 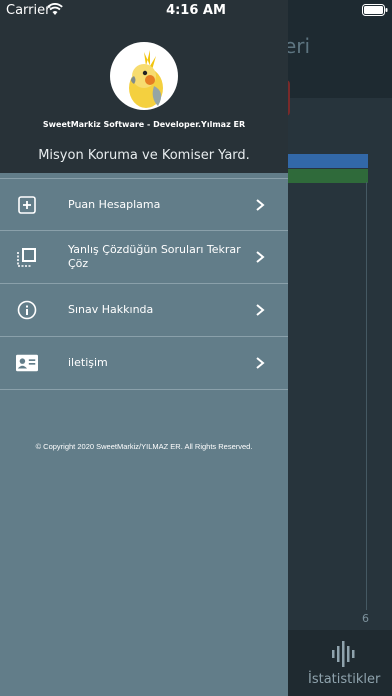 What do you see at coordinates (365, 618) in the screenshot?
I see `background-axis-label: 6` at bounding box center [365, 618].